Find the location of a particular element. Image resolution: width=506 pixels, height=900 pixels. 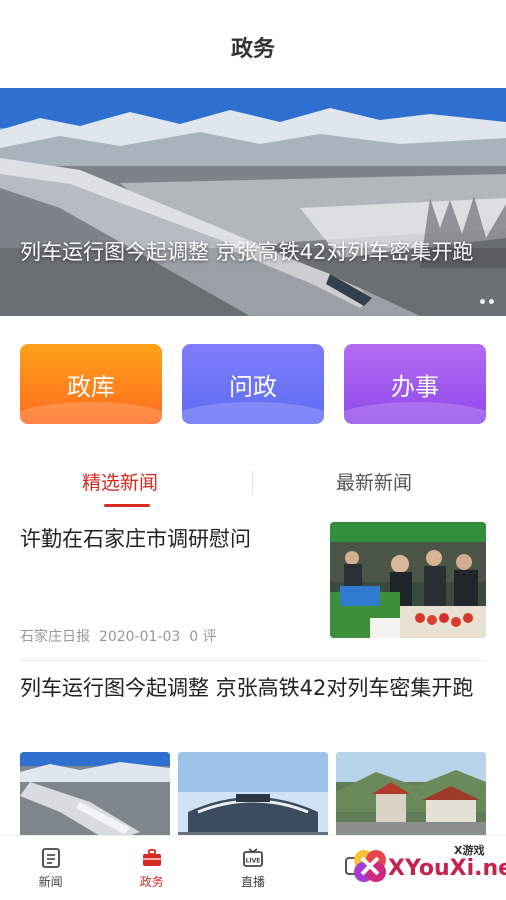

news-source: 石家庄日报 is located at coordinates (55, 637).